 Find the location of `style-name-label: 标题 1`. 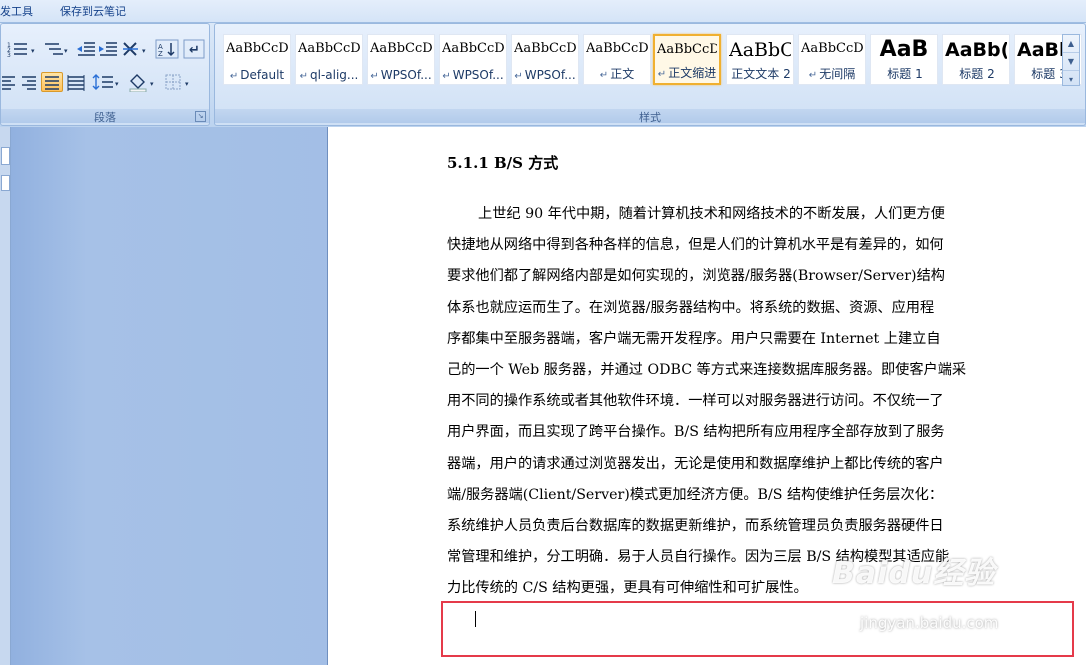

style-name-label: 标题 1 is located at coordinates (905, 74).